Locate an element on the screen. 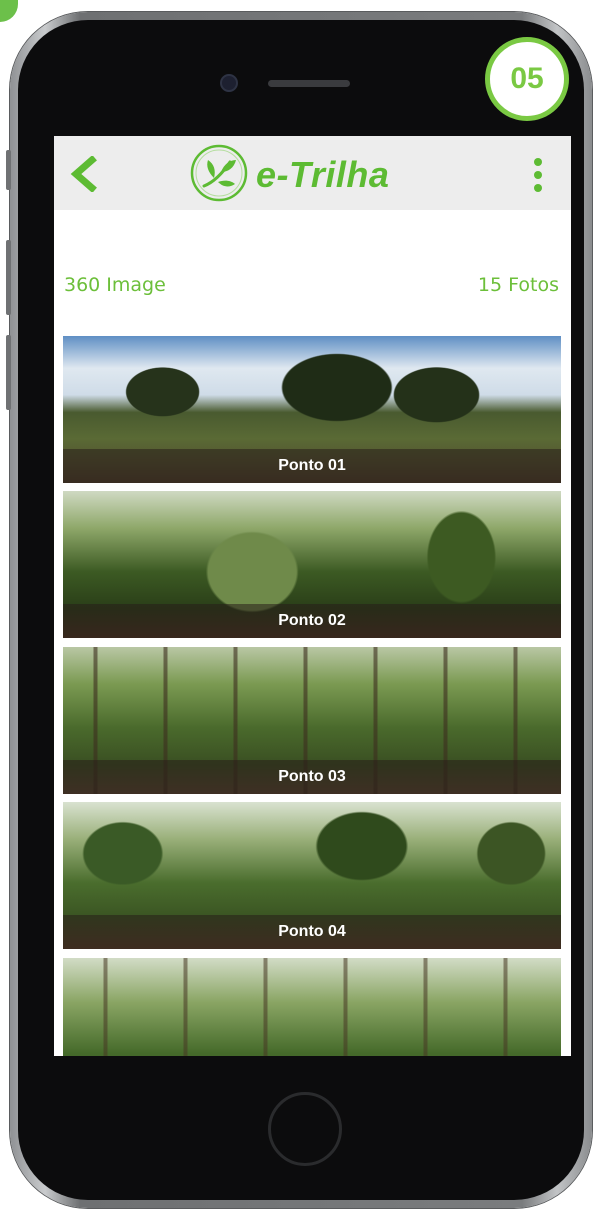  volume-up-button is located at coordinates (8, 277).